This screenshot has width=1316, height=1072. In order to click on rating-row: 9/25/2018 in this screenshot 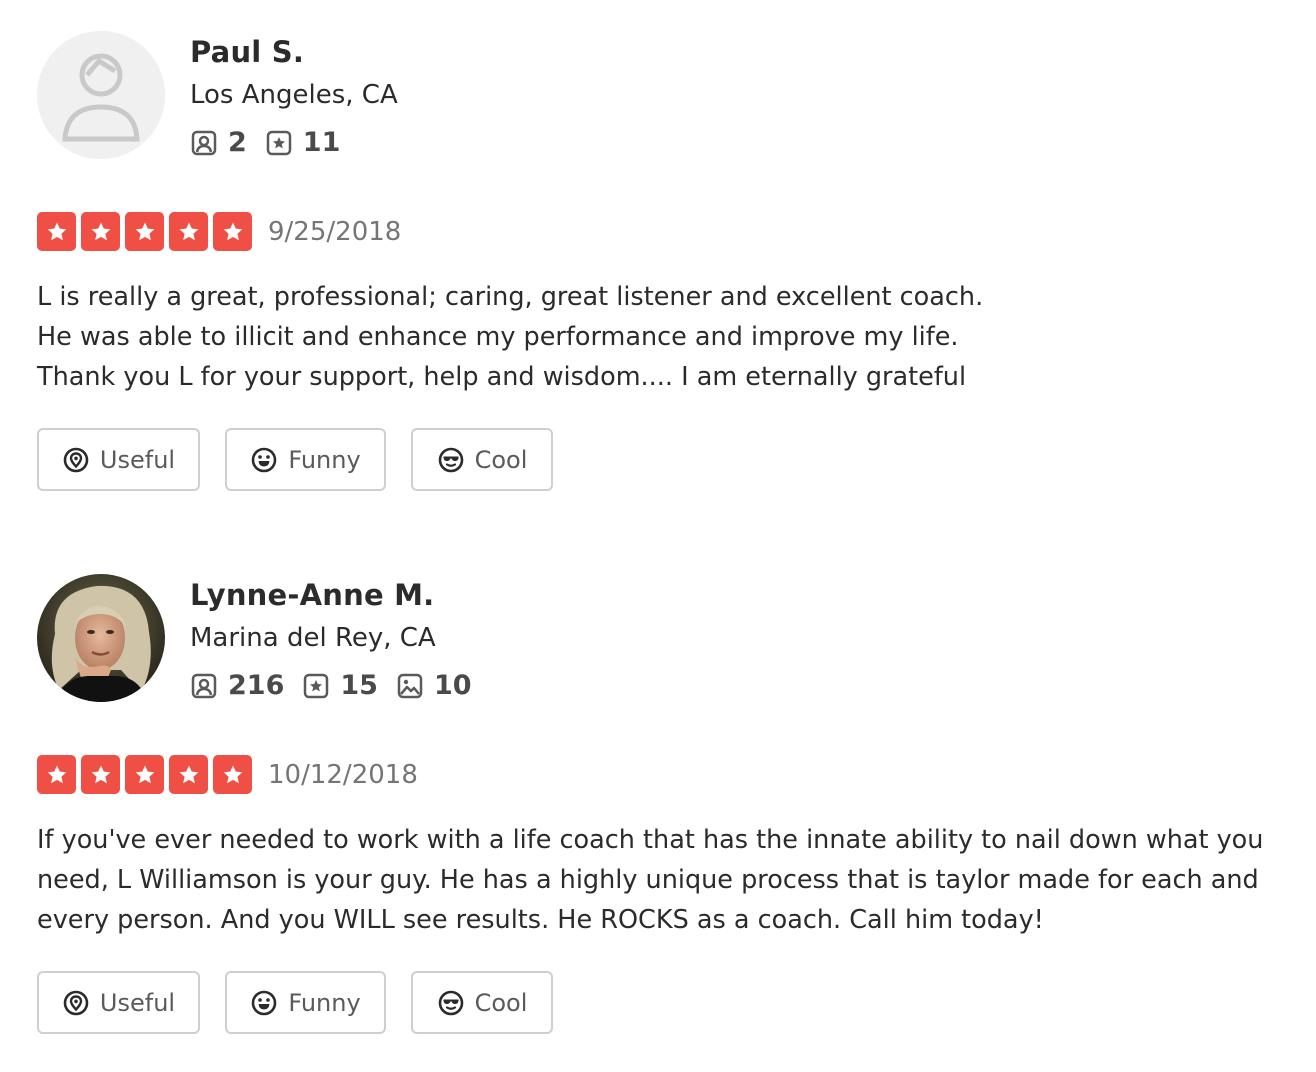, I will do `click(219, 231)`.